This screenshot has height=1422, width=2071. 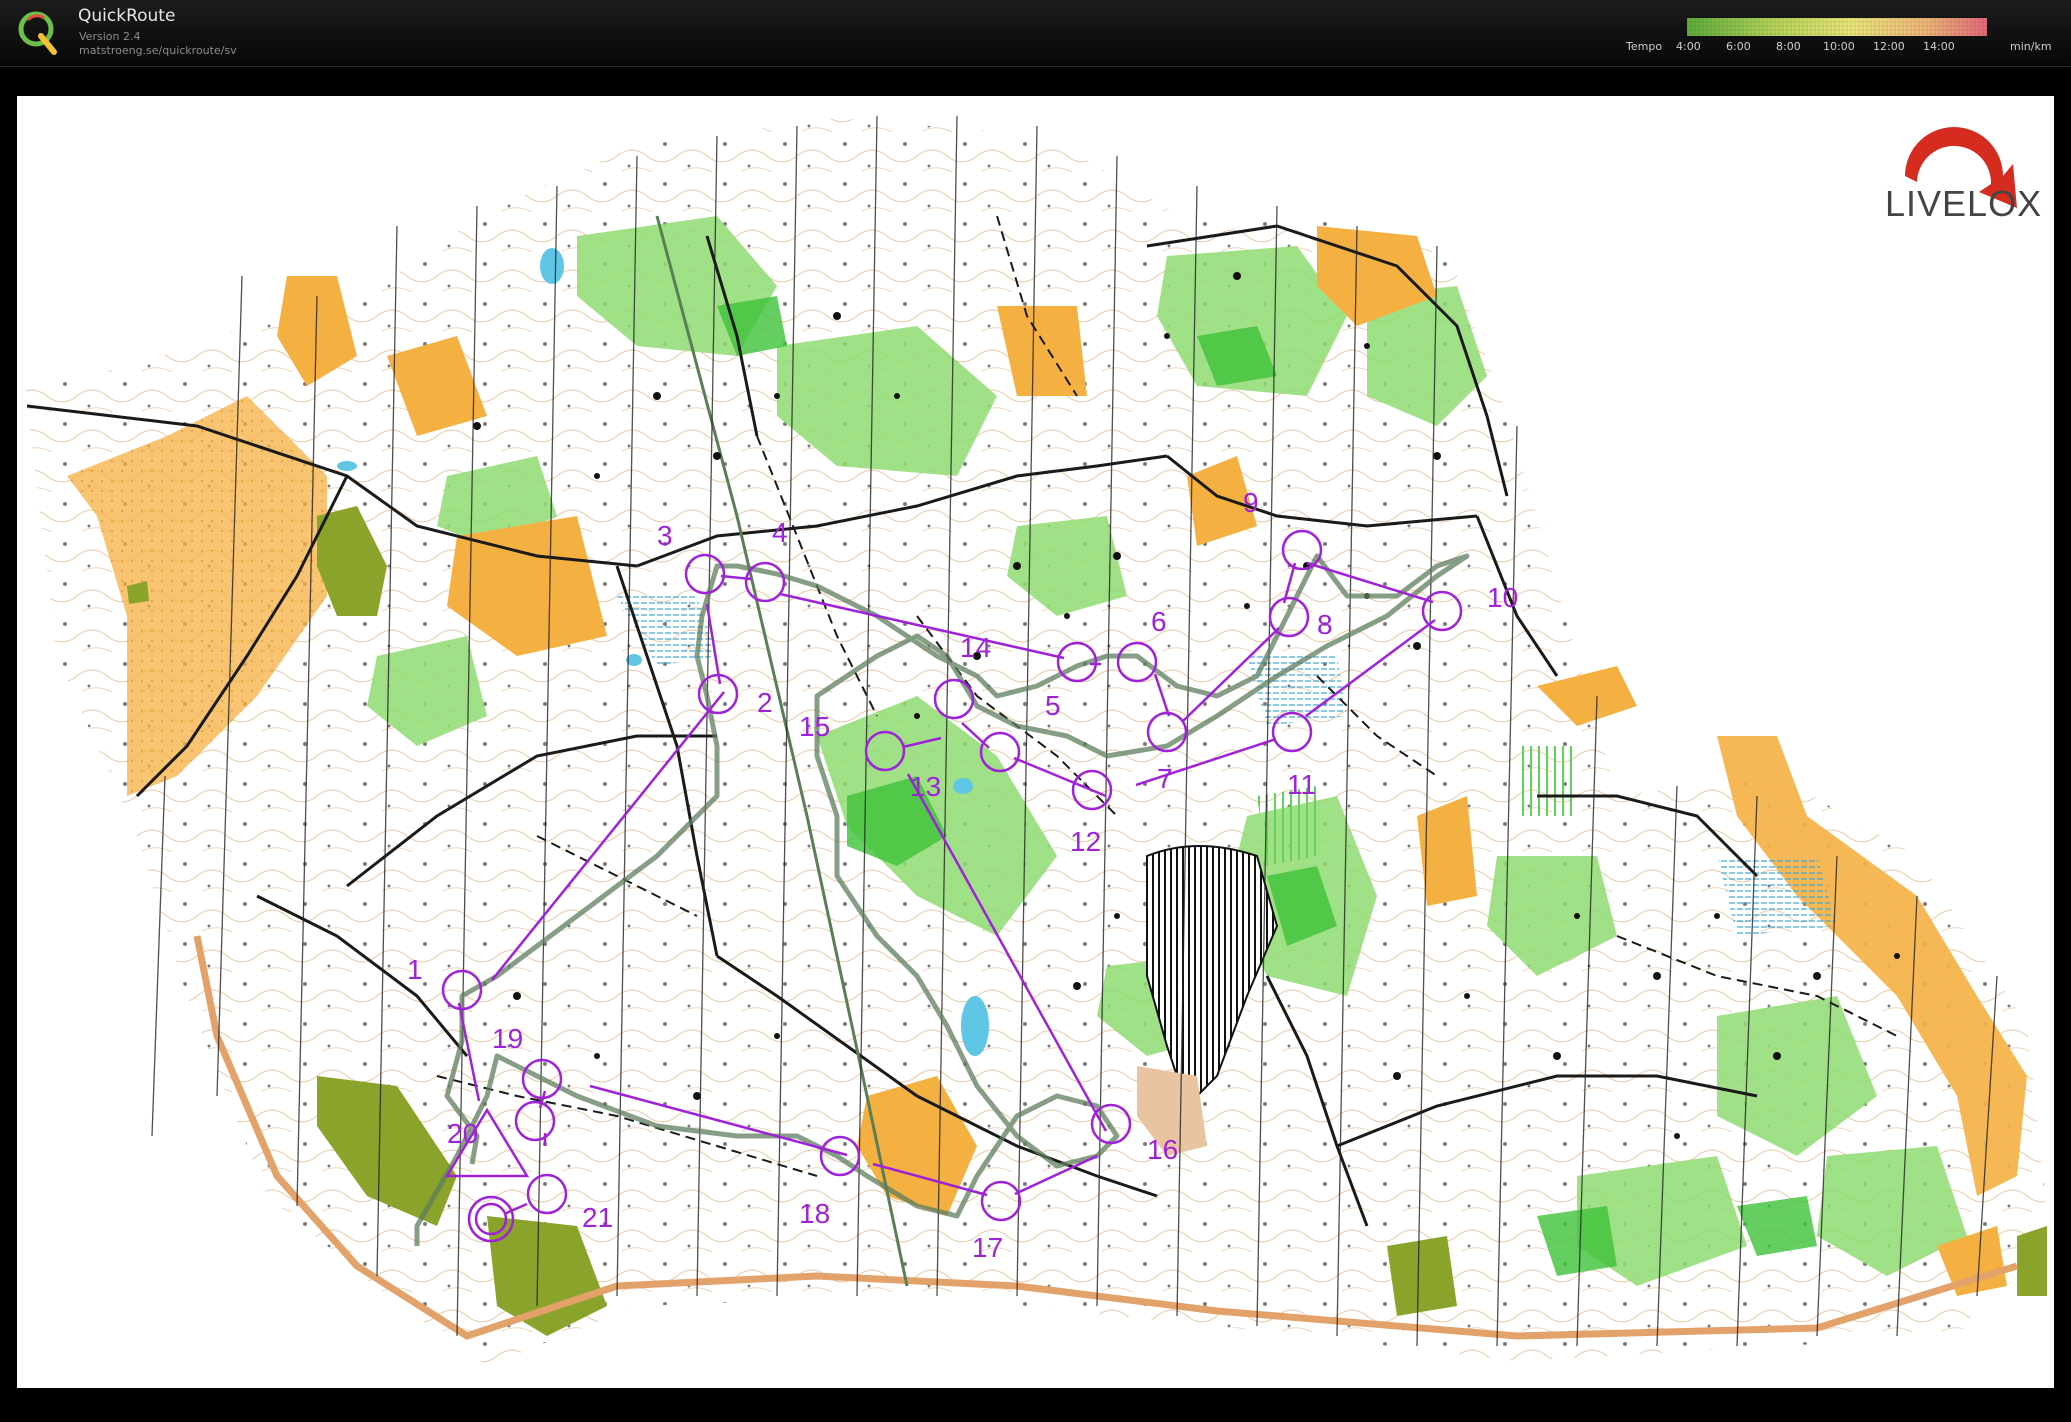 I want to click on control-number: 16, so click(x=1162, y=1149).